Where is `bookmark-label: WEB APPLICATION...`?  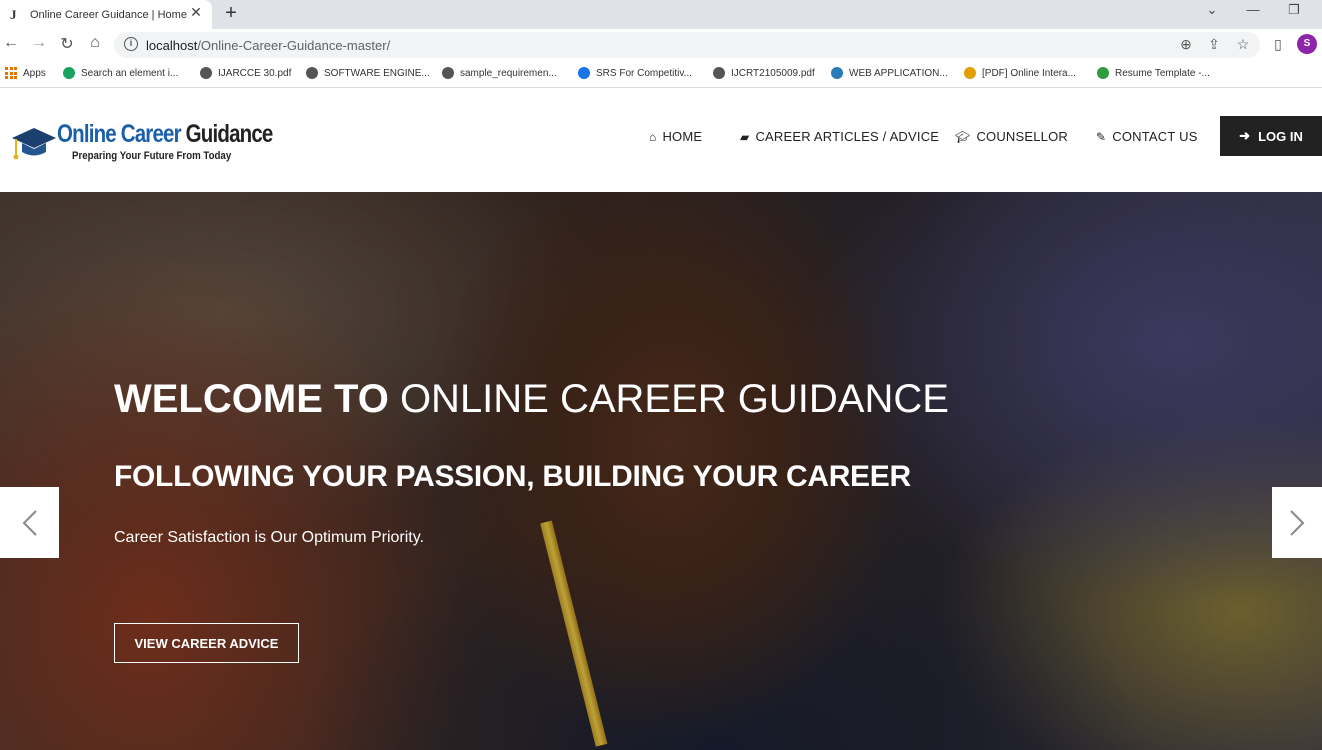
bookmark-label: WEB APPLICATION... is located at coordinates (898, 73).